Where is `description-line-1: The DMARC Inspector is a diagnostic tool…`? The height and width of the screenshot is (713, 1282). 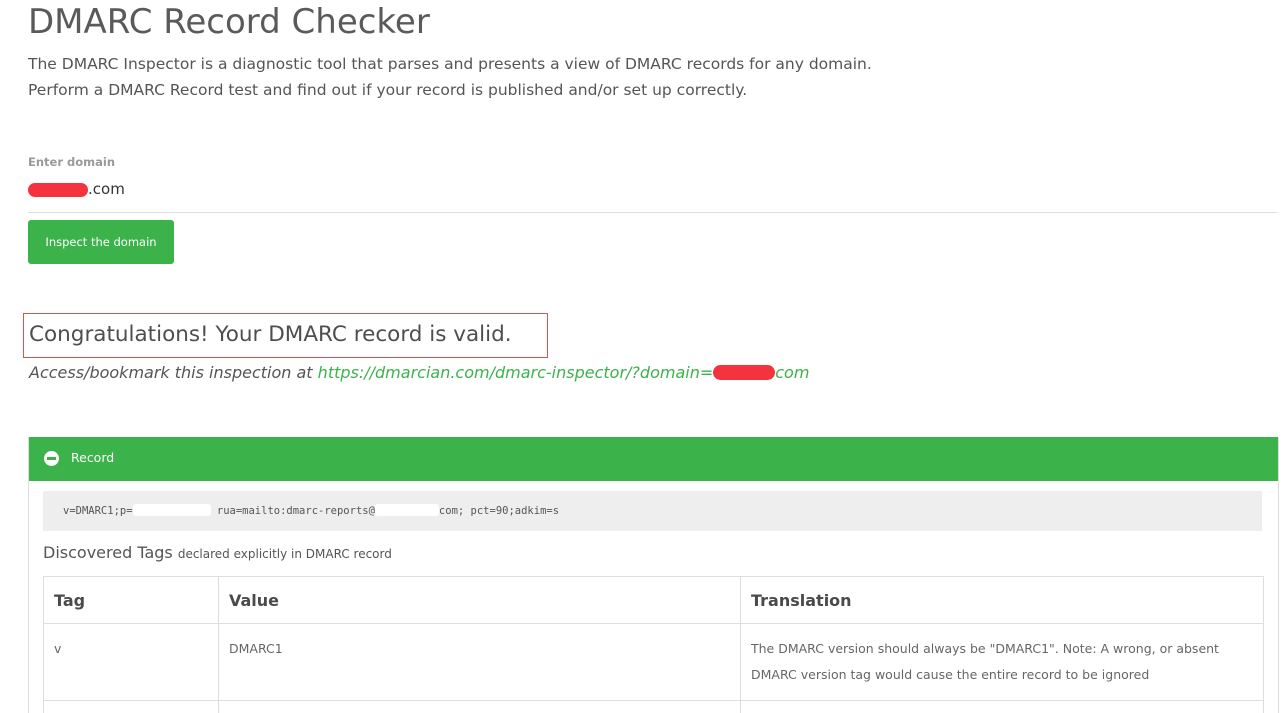
description-line-1: The DMARC Inspector is a diagnostic tool… is located at coordinates (450, 64).